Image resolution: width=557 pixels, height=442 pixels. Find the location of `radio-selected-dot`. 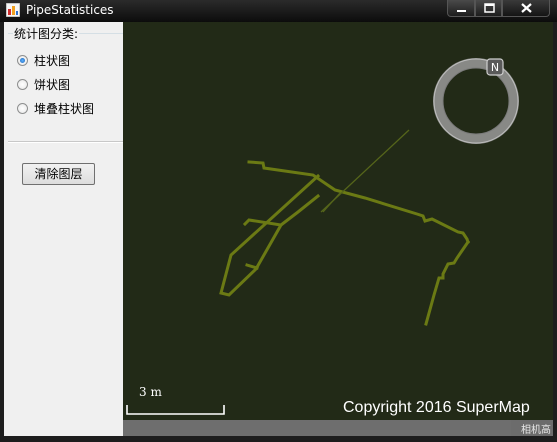

radio-selected-dot is located at coordinates (22, 60).